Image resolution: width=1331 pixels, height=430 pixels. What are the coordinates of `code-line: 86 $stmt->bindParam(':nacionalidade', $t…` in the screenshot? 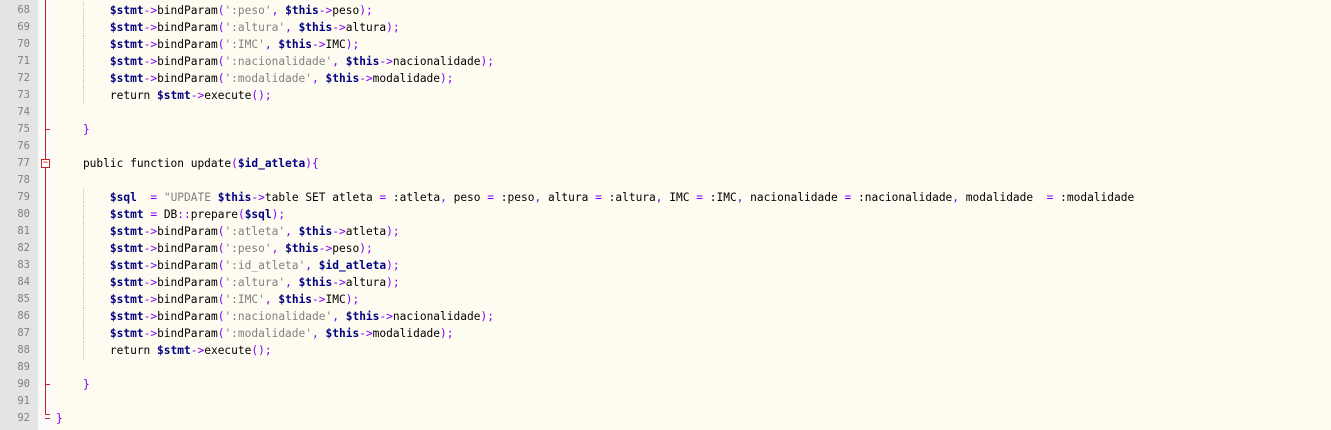 It's located at (665, 316).